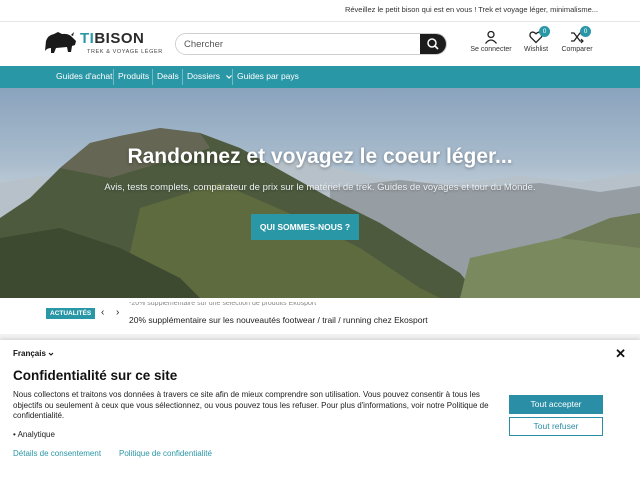 Image resolution: width=640 pixels, height=480 pixels. Describe the element at coordinates (51, 354) in the screenshot. I see `chevron-down-icon` at that location.